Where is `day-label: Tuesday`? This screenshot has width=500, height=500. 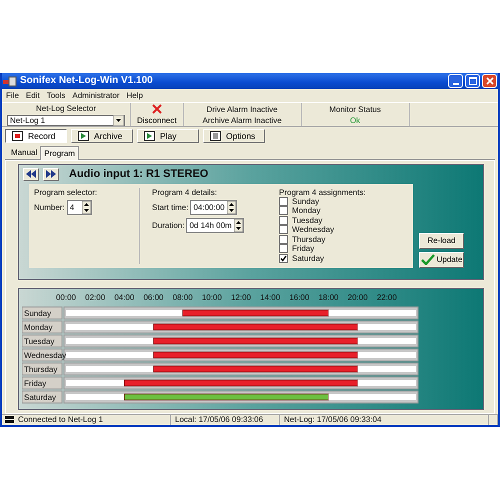
day-label: Tuesday is located at coordinates (39, 341).